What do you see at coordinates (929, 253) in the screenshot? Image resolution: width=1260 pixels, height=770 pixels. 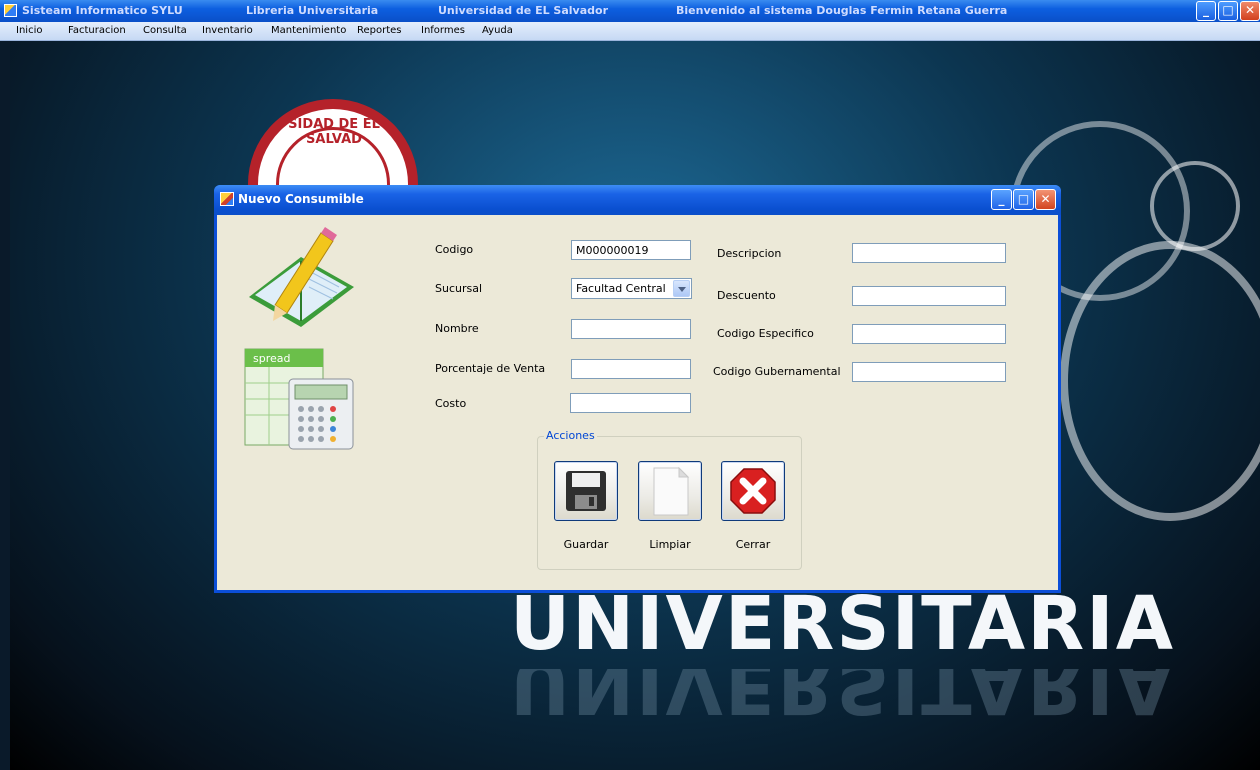 I see `descripcion-field` at bounding box center [929, 253].